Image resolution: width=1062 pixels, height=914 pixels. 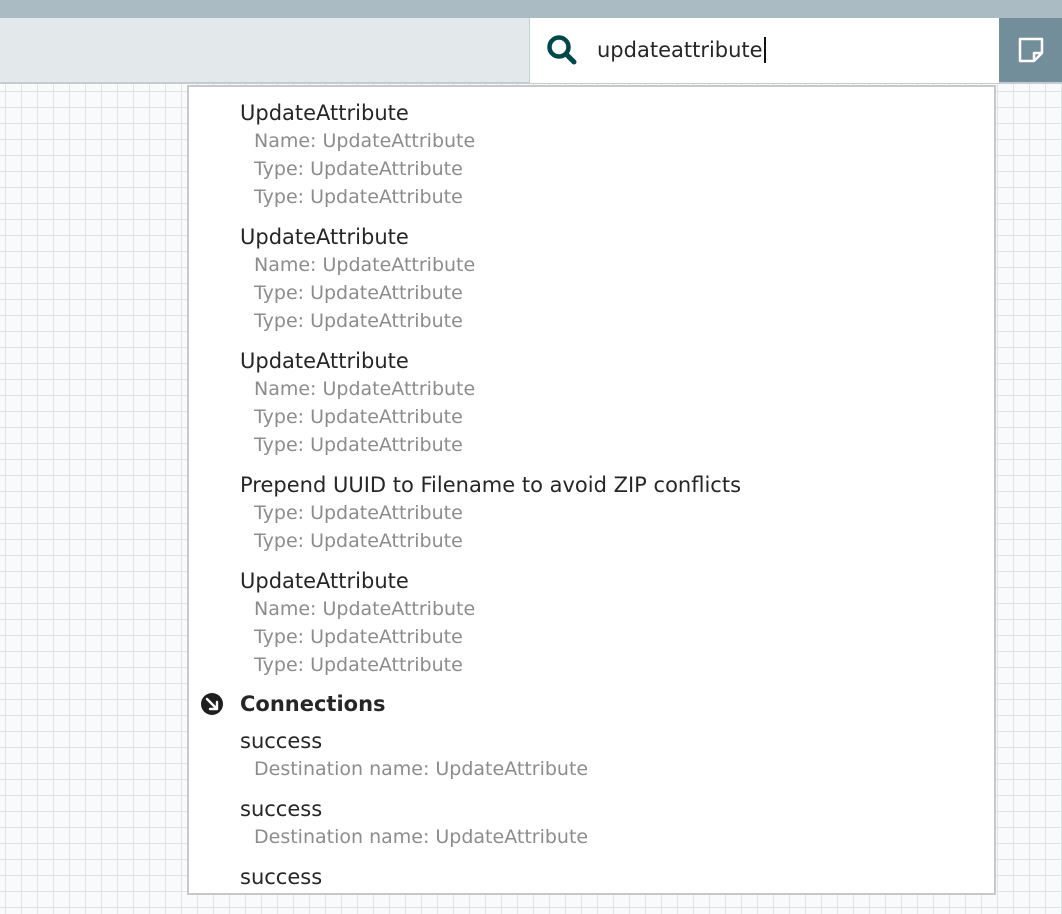 I want to click on search-box: updateattribute, so click(x=764, y=50).